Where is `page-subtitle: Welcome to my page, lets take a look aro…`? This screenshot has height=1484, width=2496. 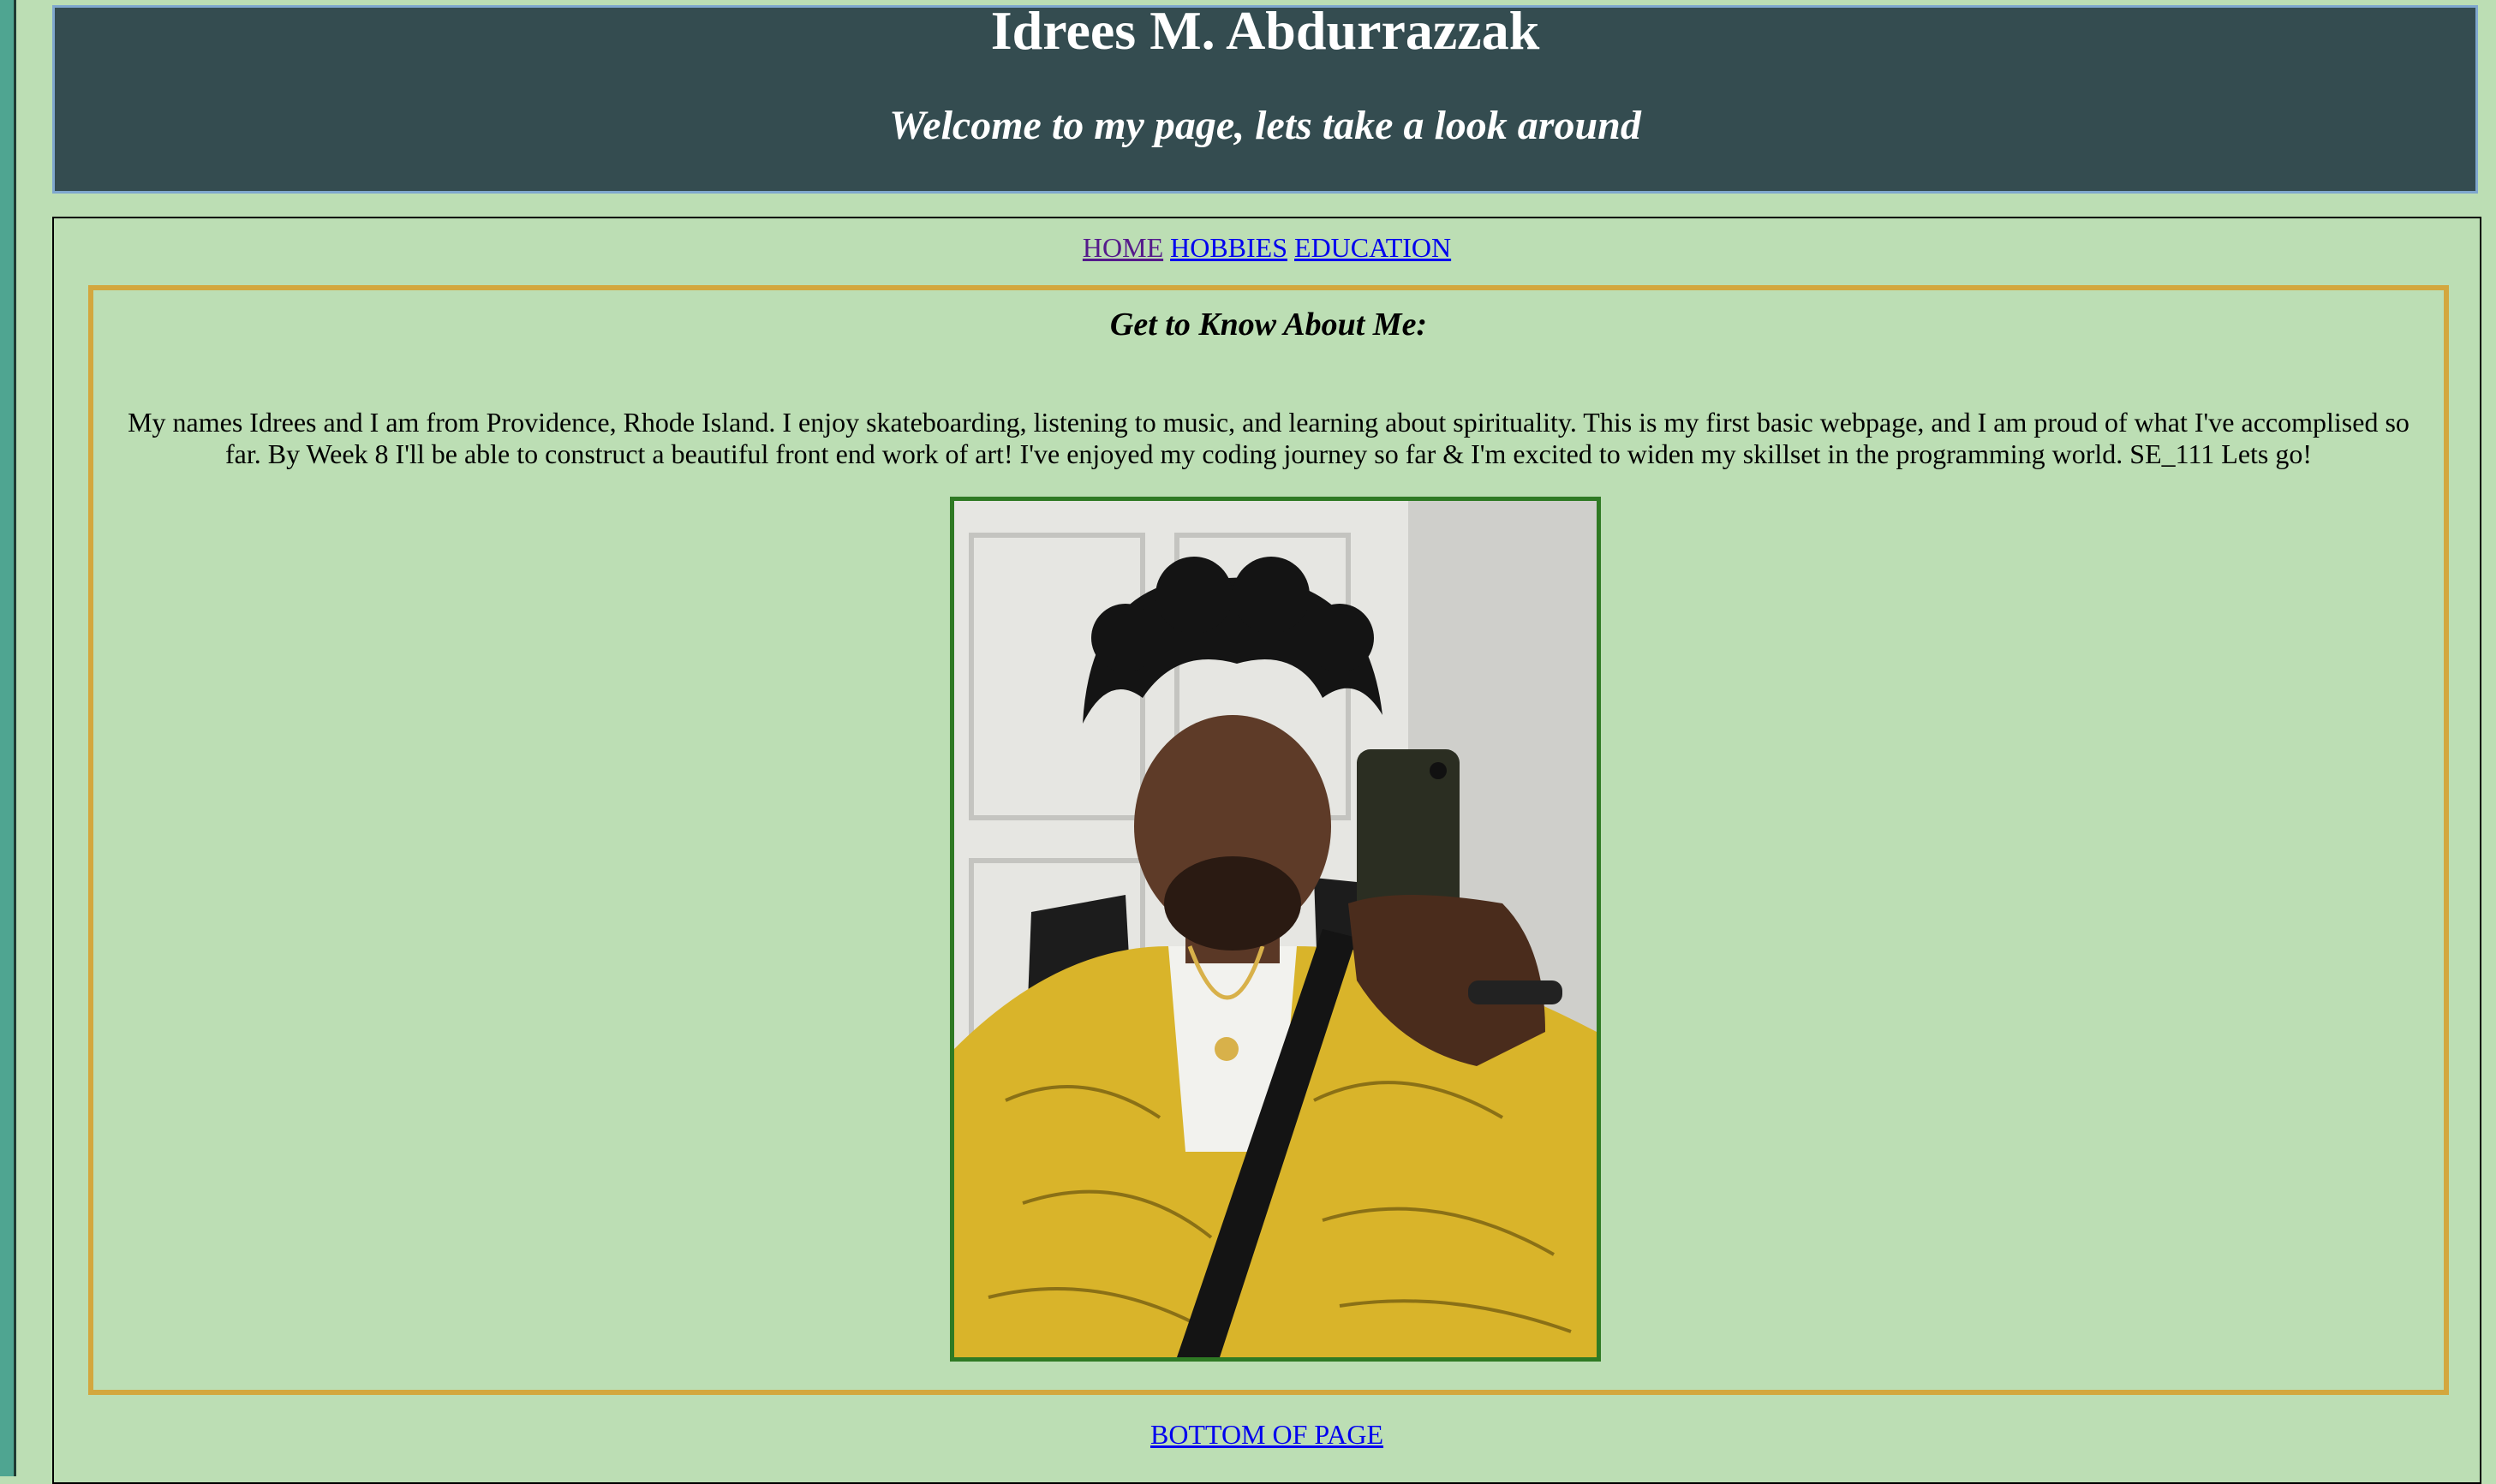
page-subtitle: Welcome to my page, lets take a look aro… is located at coordinates (1265, 125).